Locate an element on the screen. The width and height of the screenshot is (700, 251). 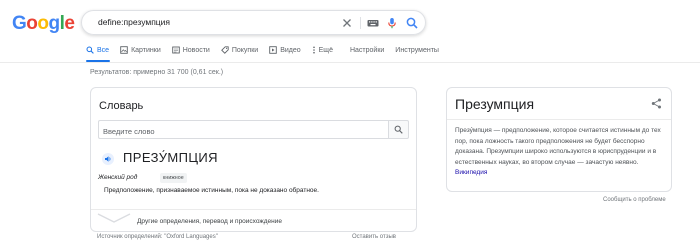
tab-label: Инструменты is located at coordinates (417, 50).